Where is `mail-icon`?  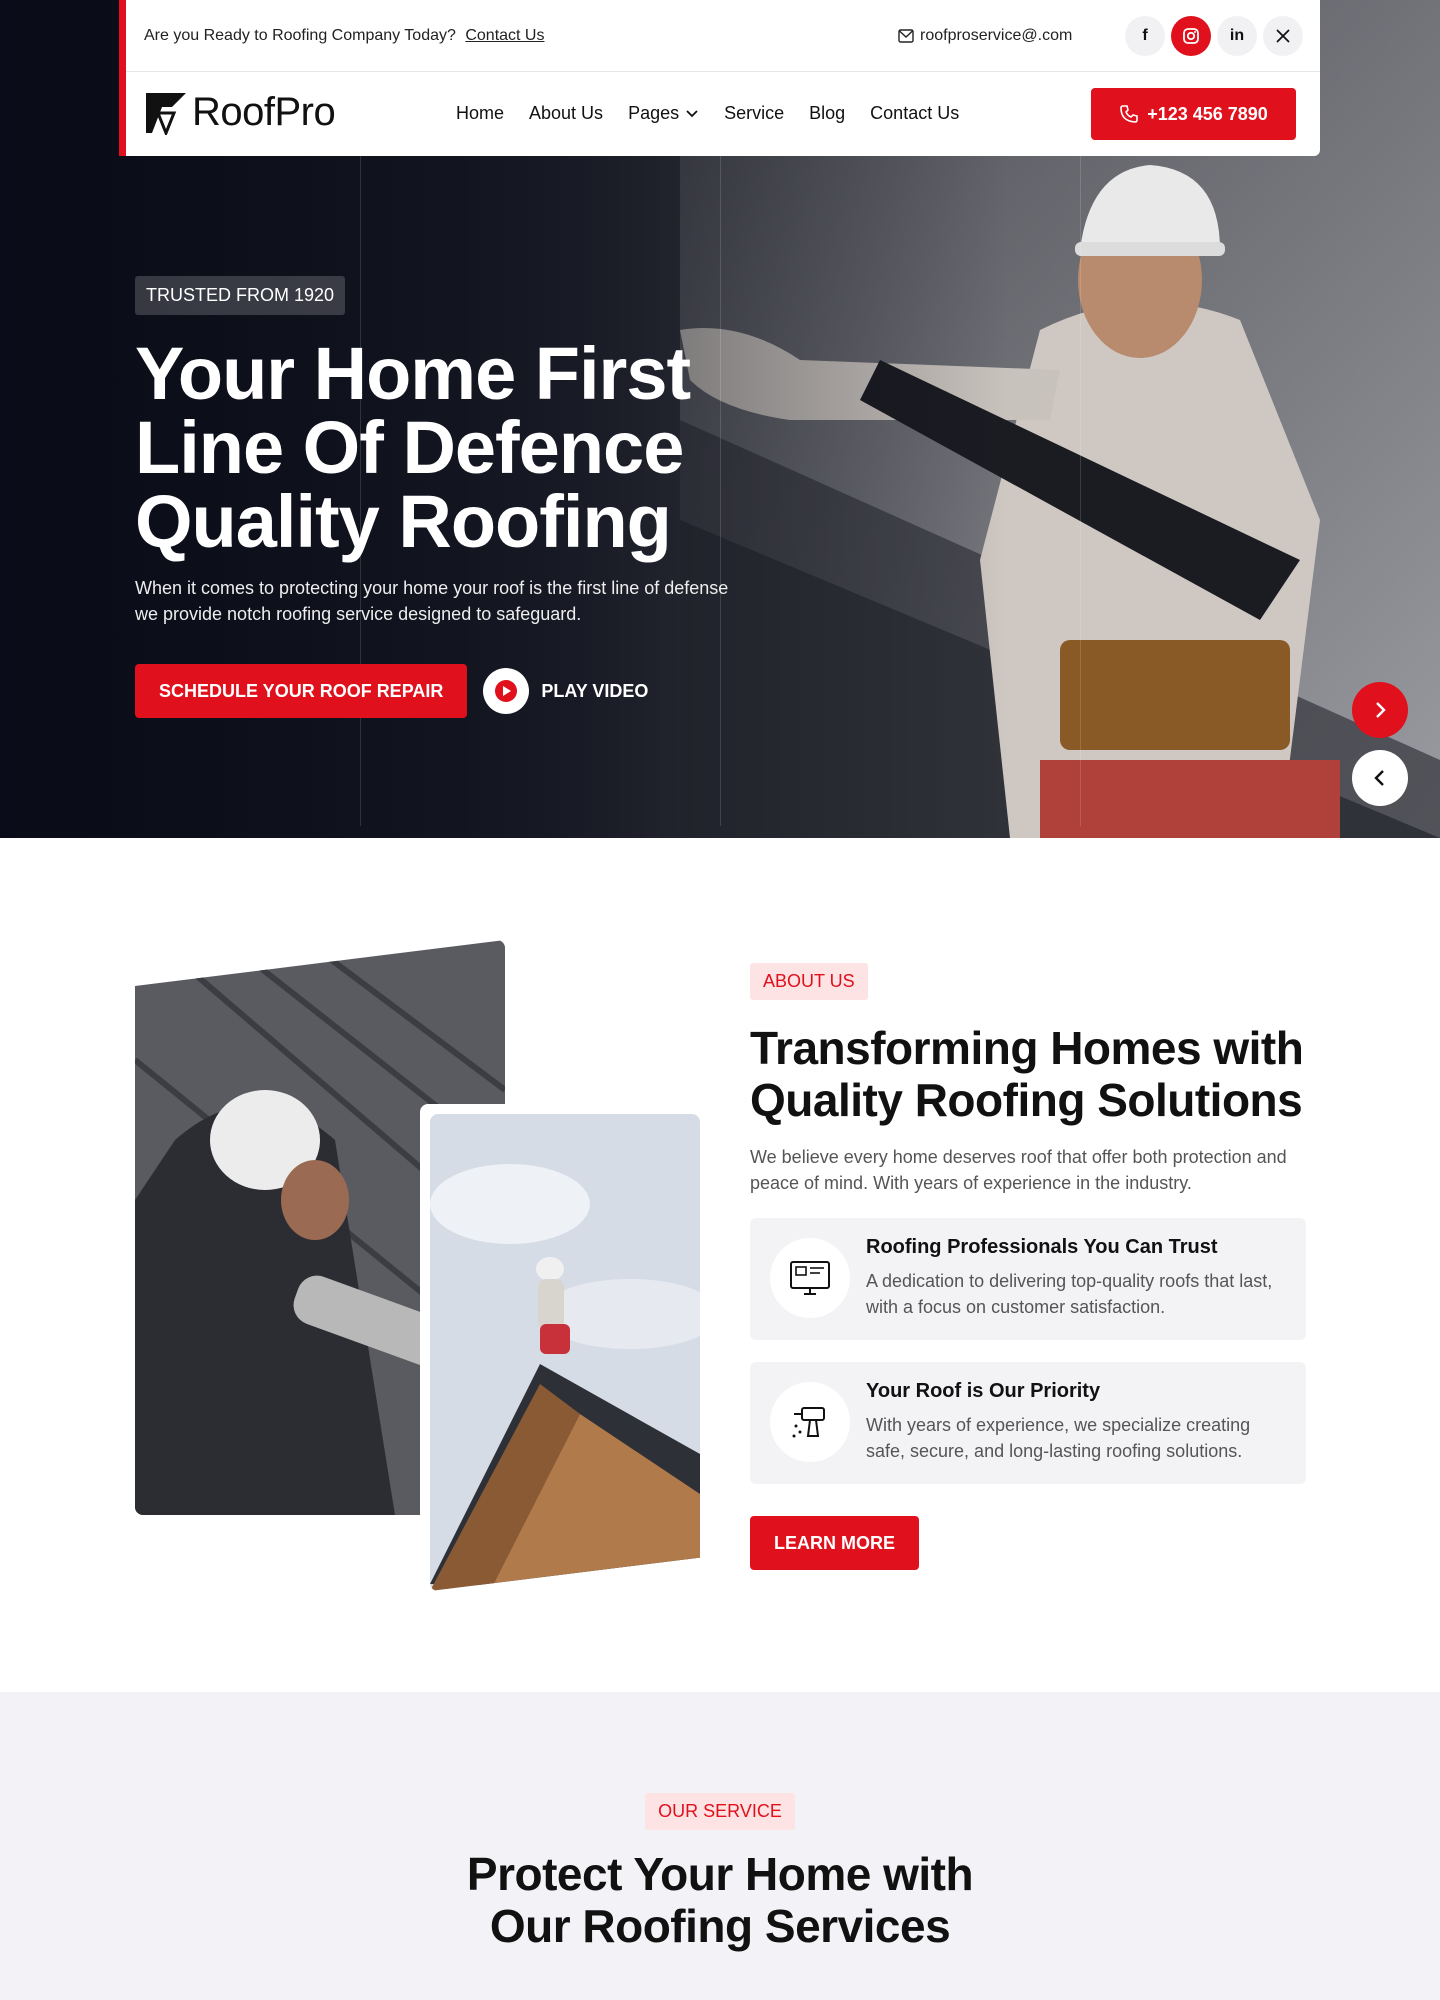 mail-icon is located at coordinates (906, 36).